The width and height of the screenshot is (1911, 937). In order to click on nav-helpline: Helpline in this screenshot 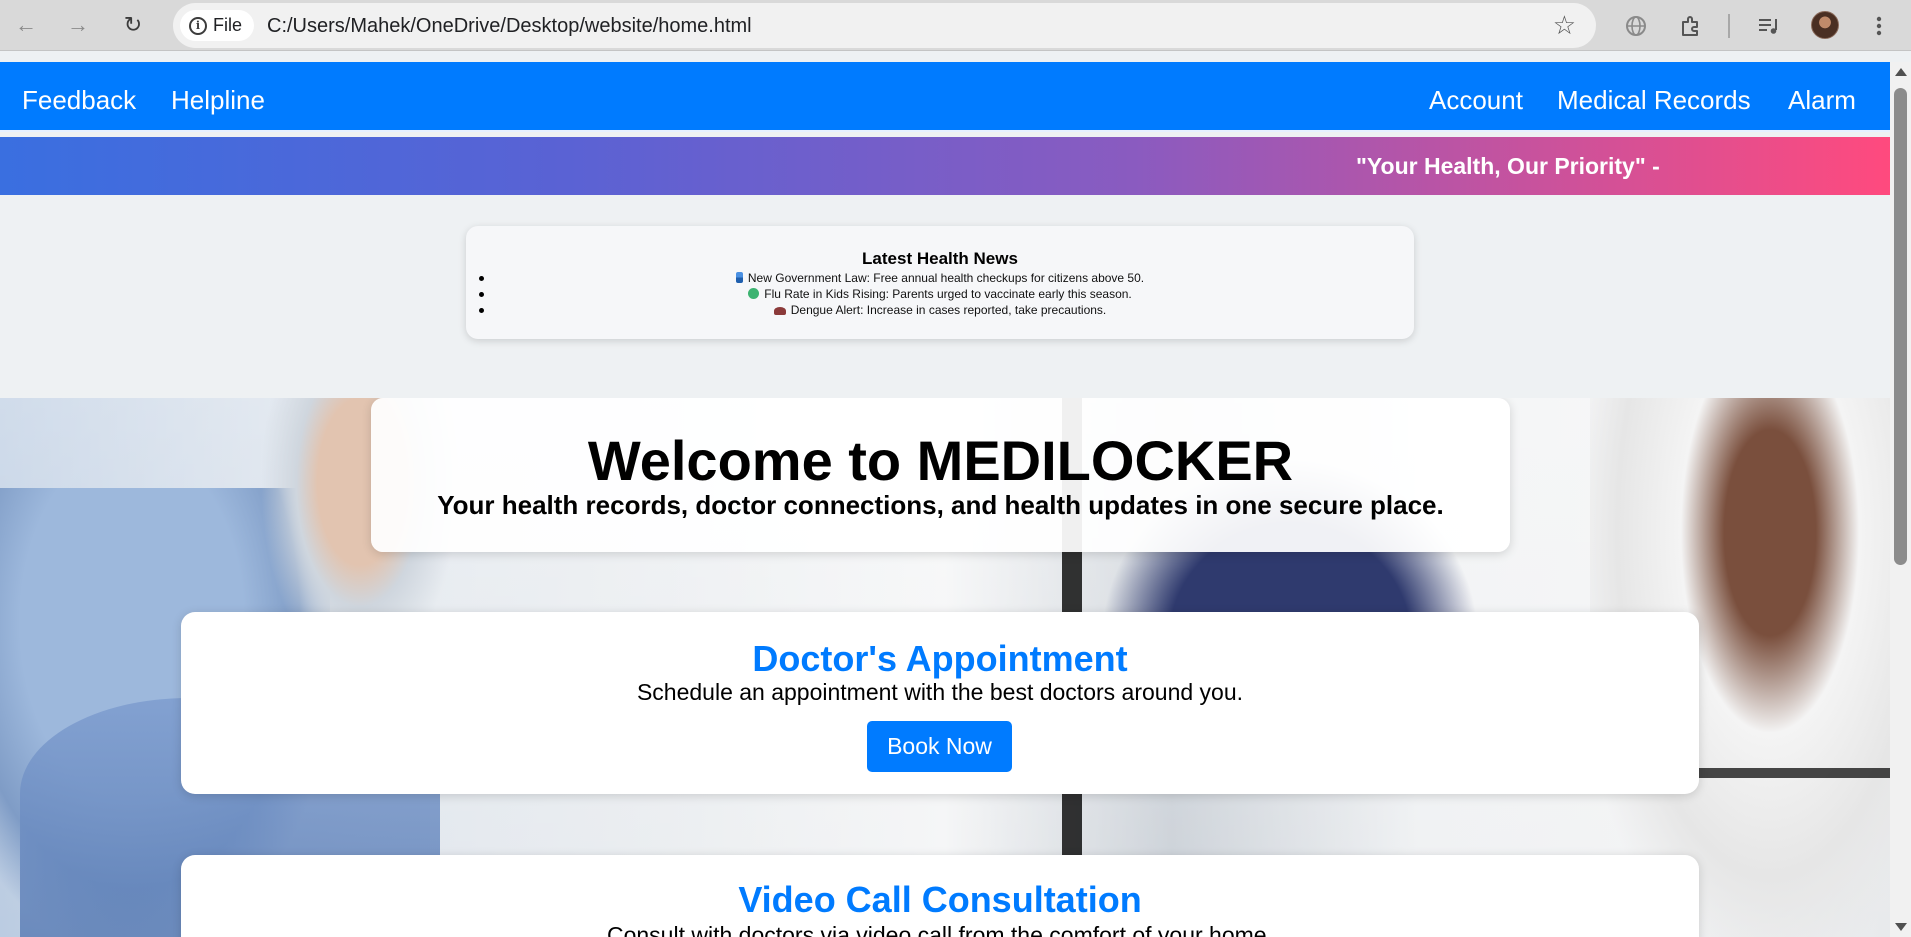, I will do `click(218, 100)`.